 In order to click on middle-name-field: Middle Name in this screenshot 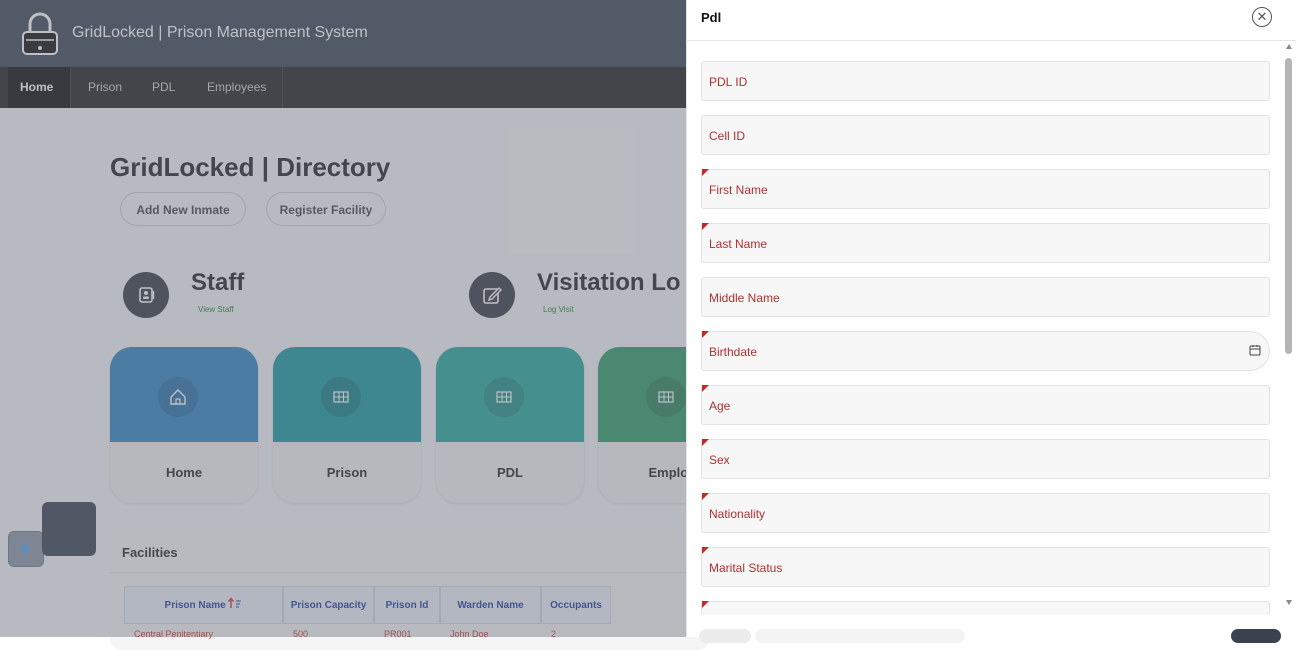, I will do `click(985, 297)`.